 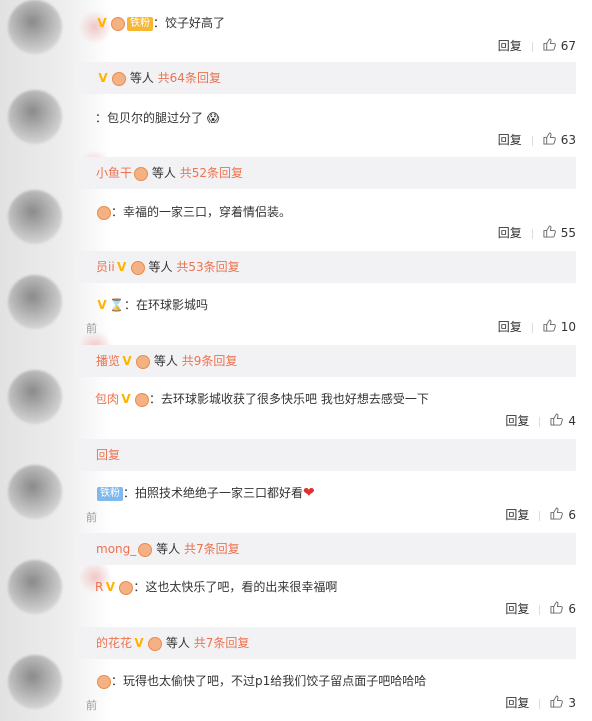 What do you see at coordinates (540, 421) in the screenshot?
I see `comment-actions: 回复 4` at bounding box center [540, 421].